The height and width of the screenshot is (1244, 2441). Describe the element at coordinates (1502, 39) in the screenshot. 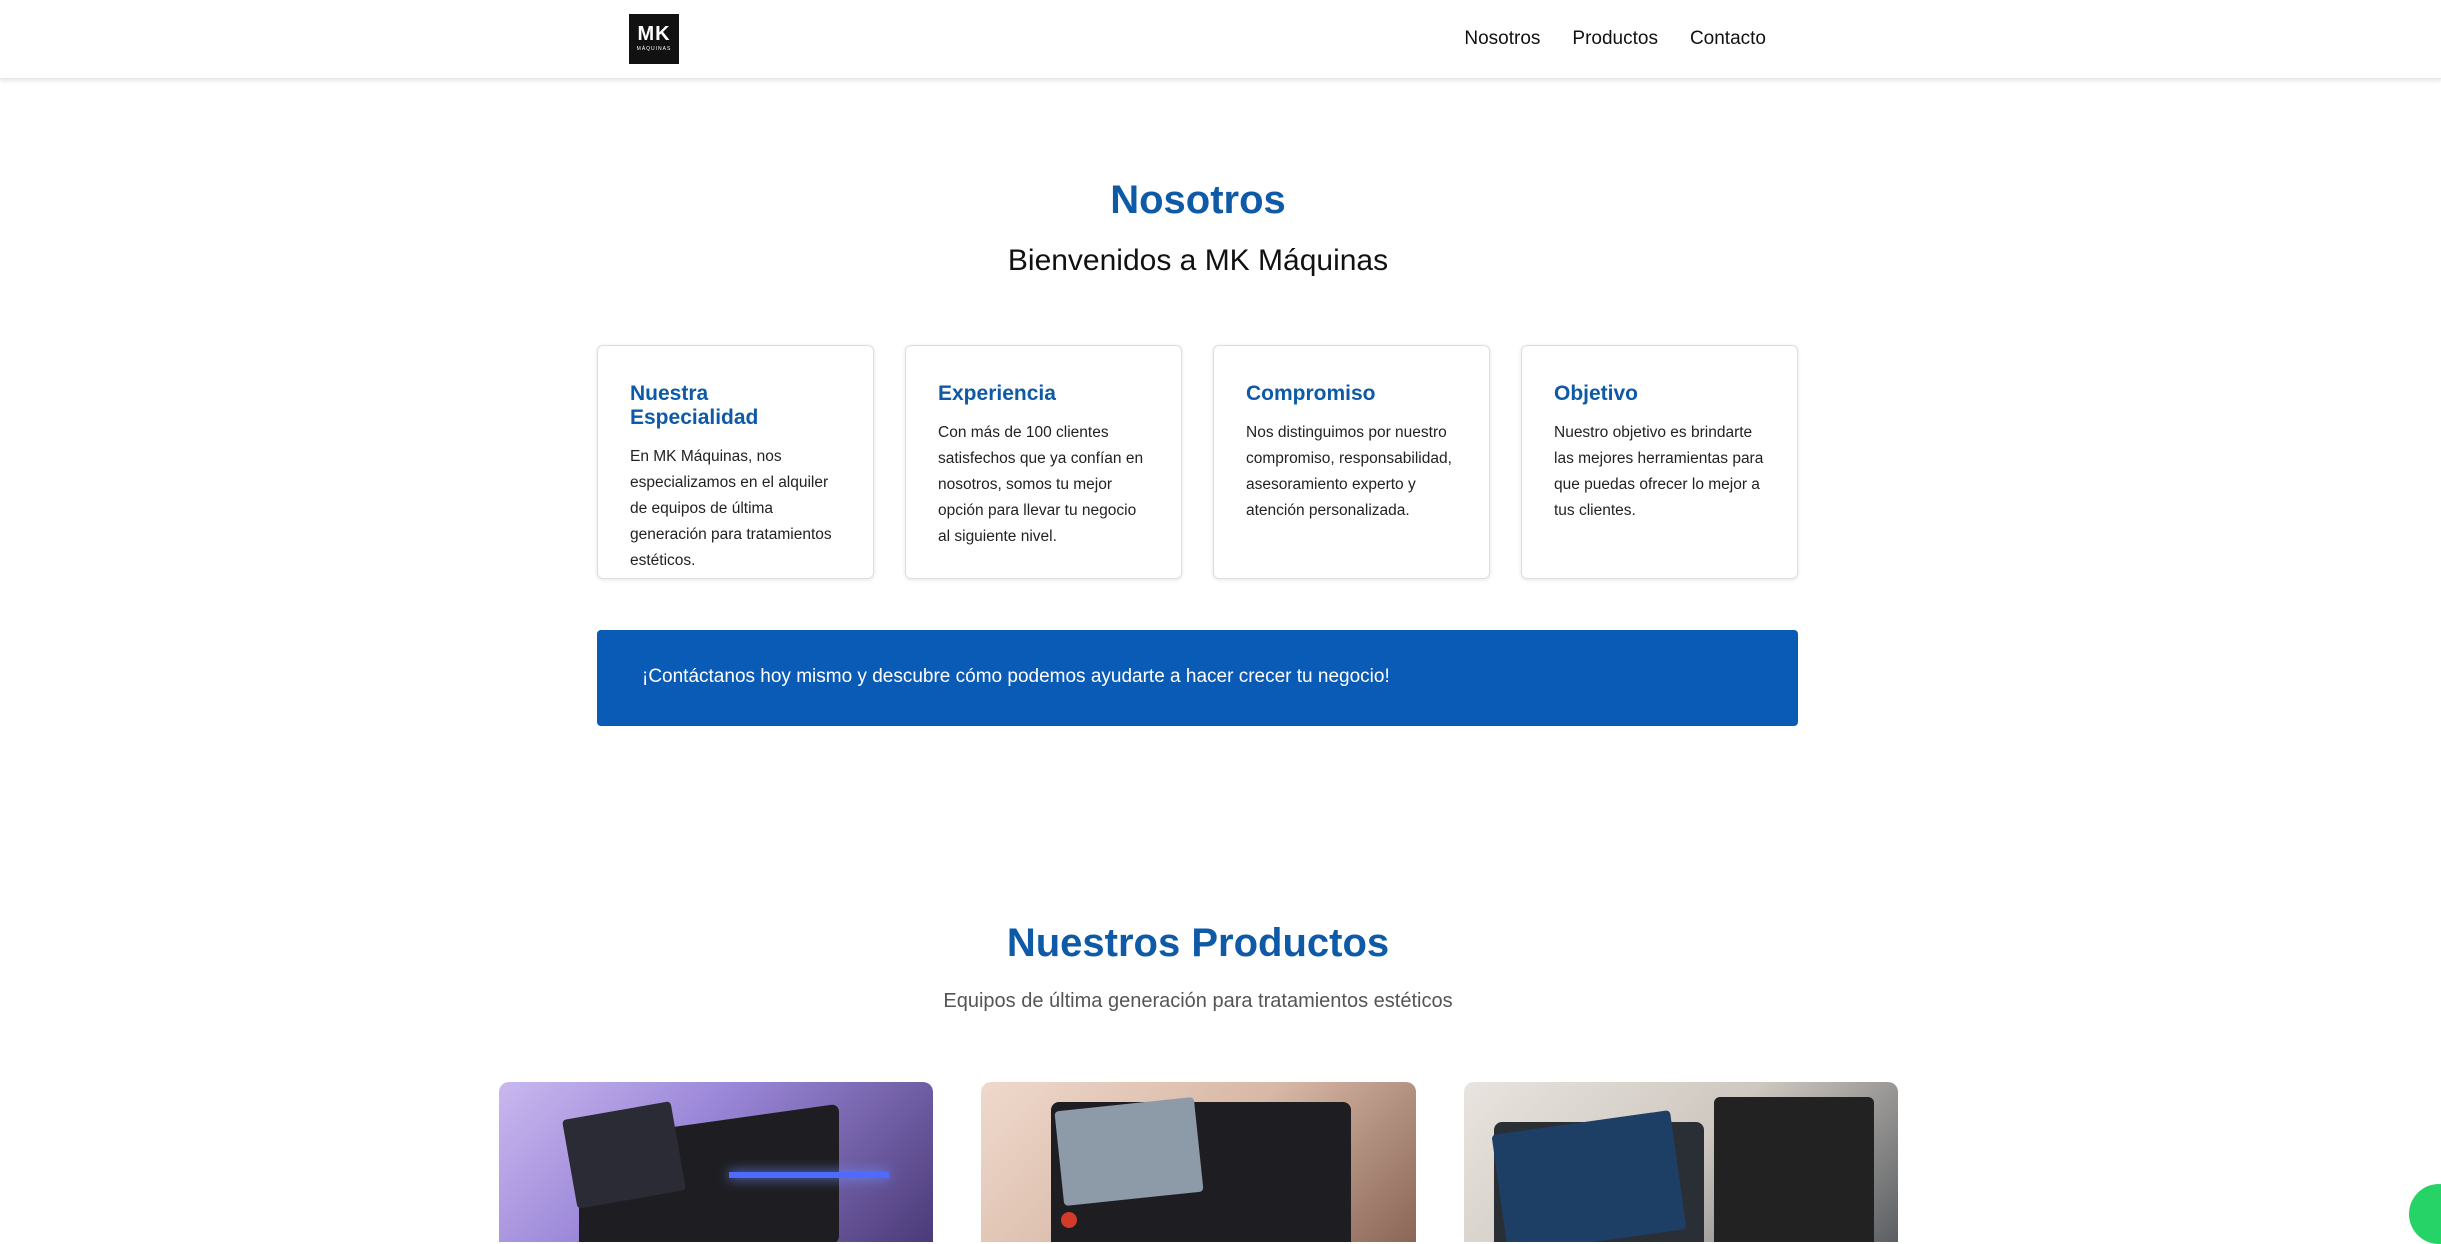

I see `nav-link-nosotros: Nosotros` at that location.